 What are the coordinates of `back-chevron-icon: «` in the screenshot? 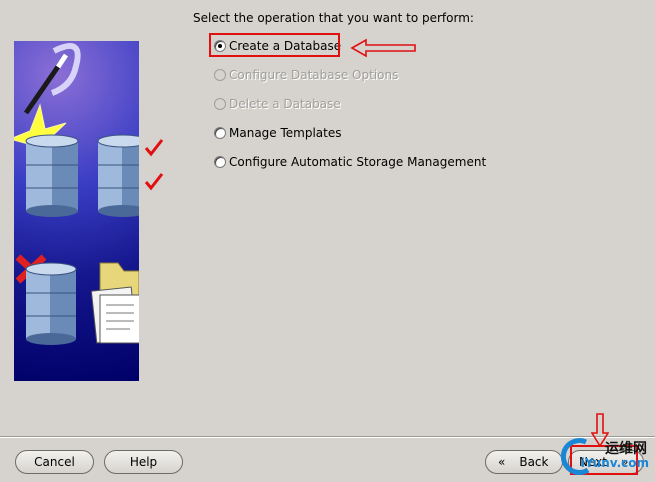 It's located at (502, 462).